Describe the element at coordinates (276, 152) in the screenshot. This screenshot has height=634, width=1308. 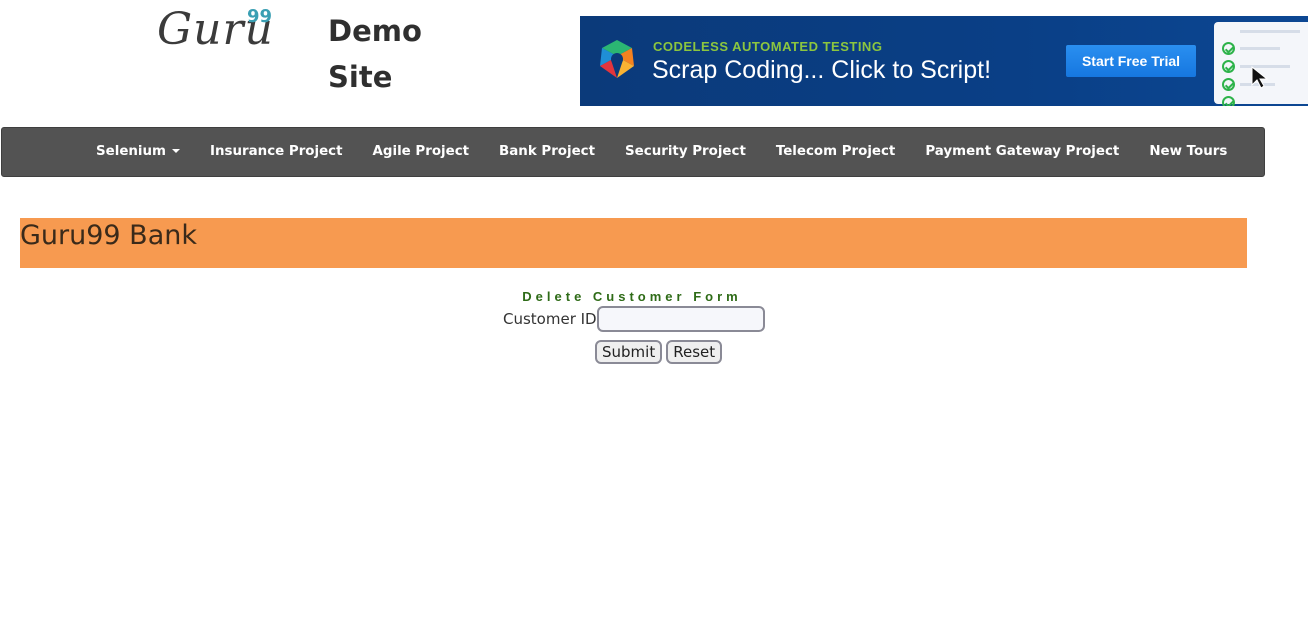
I see `nav-item-insurance-project: Insurance Project` at that location.